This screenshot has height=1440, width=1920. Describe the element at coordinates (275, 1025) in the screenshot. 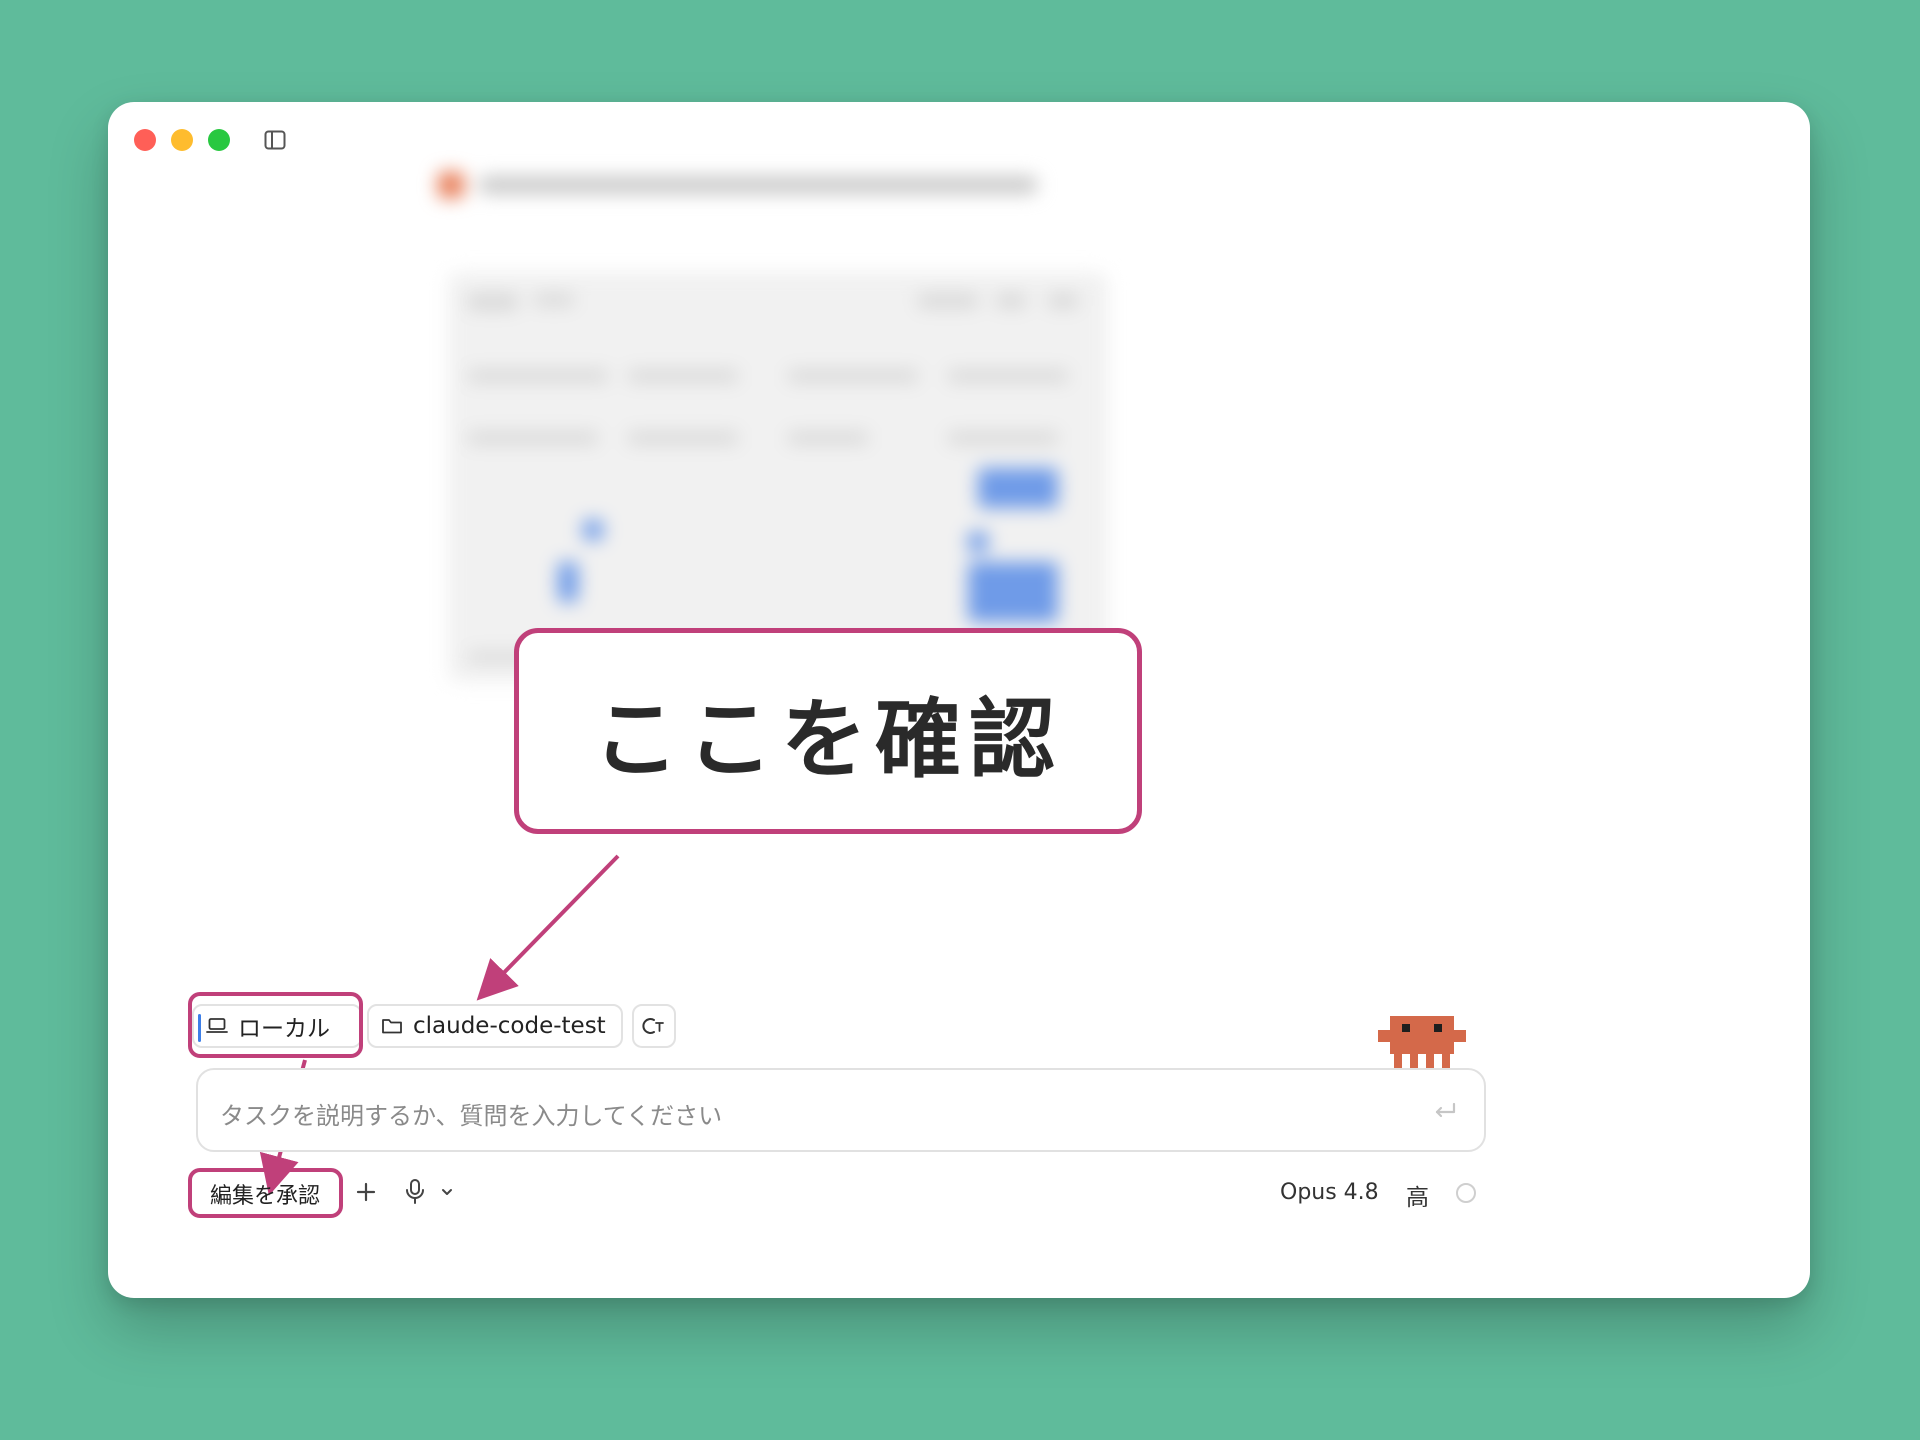

I see `environment-highlight` at that location.